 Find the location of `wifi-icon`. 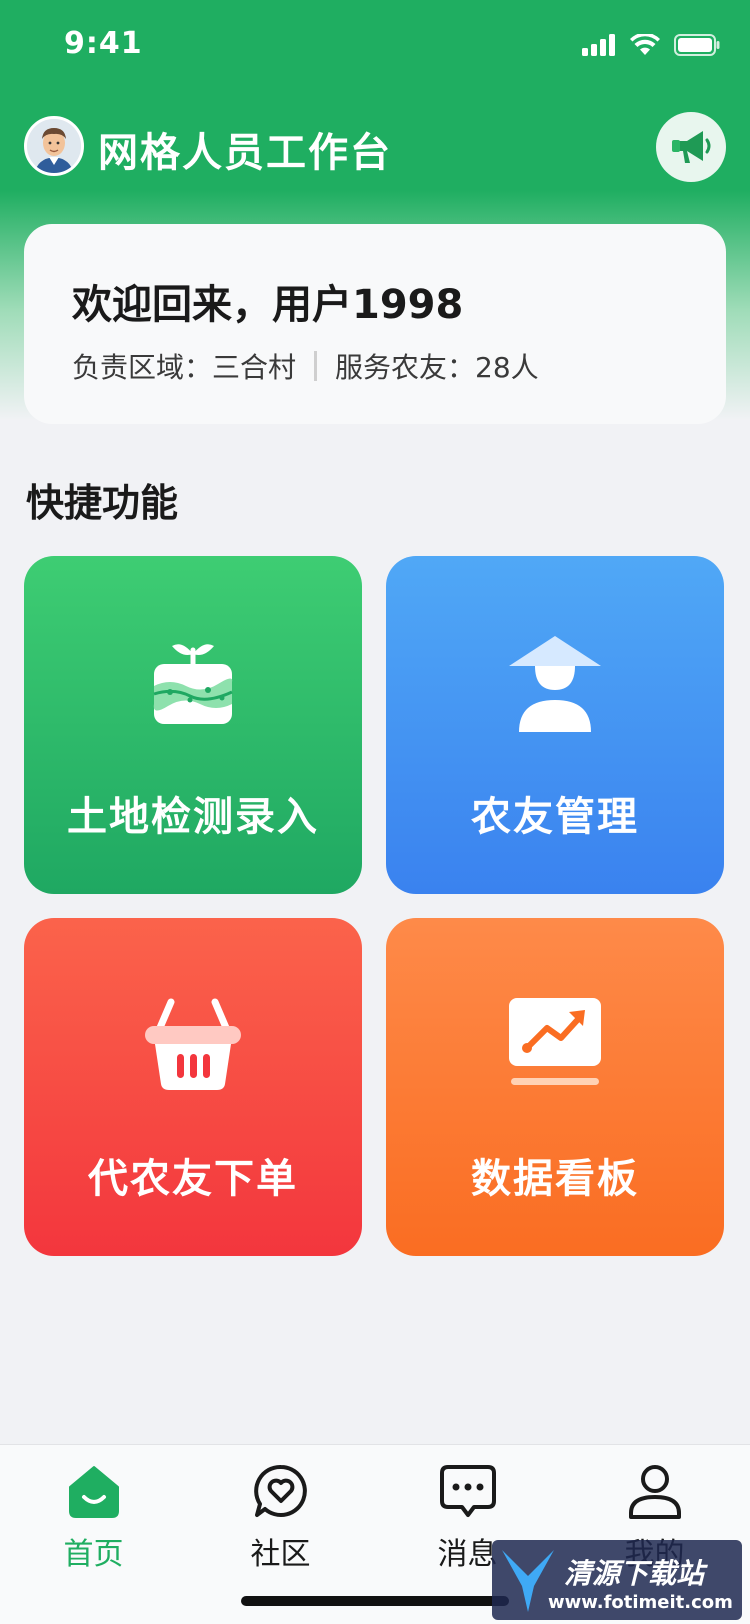

wifi-icon is located at coordinates (645, 44).